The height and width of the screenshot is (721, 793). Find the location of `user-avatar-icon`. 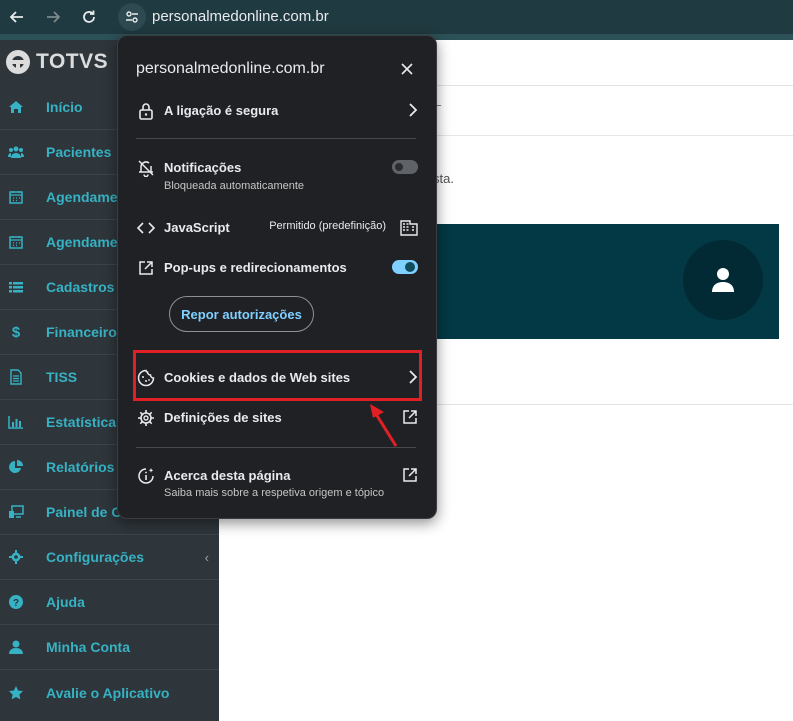

user-avatar-icon is located at coordinates (723, 280).